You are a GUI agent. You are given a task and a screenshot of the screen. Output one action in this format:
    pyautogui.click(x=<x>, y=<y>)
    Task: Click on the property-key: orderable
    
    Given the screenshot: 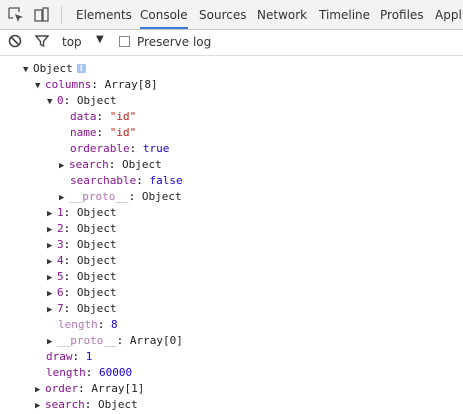 What is the action you would take?
    pyautogui.click(x=100, y=148)
    